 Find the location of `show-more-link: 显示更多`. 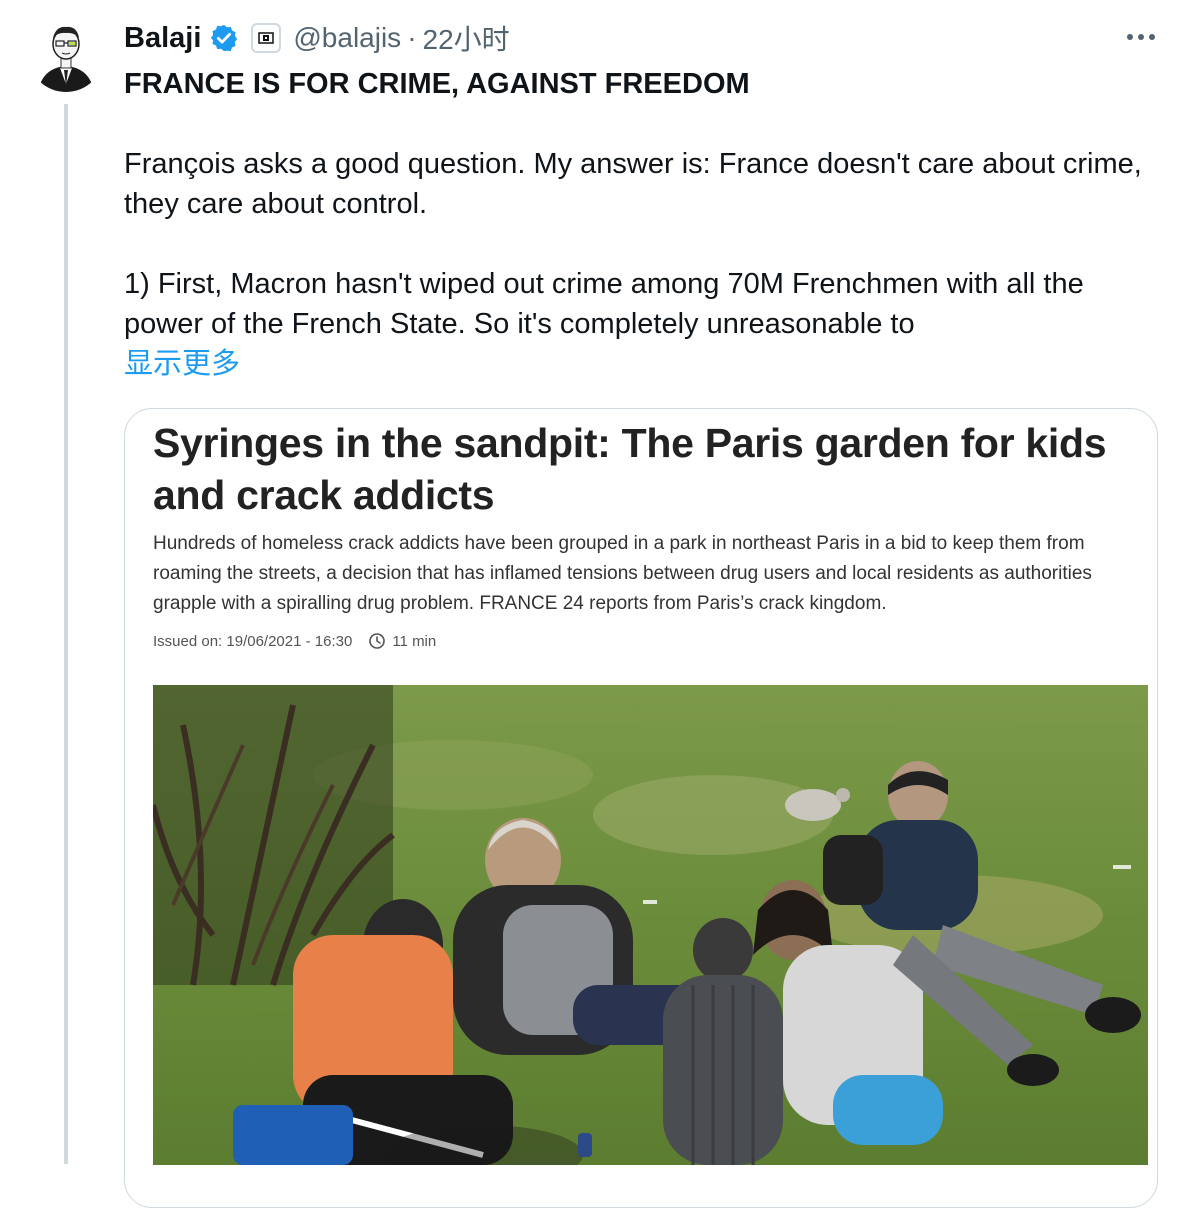

show-more-link: 显示更多 is located at coordinates (644, 364).